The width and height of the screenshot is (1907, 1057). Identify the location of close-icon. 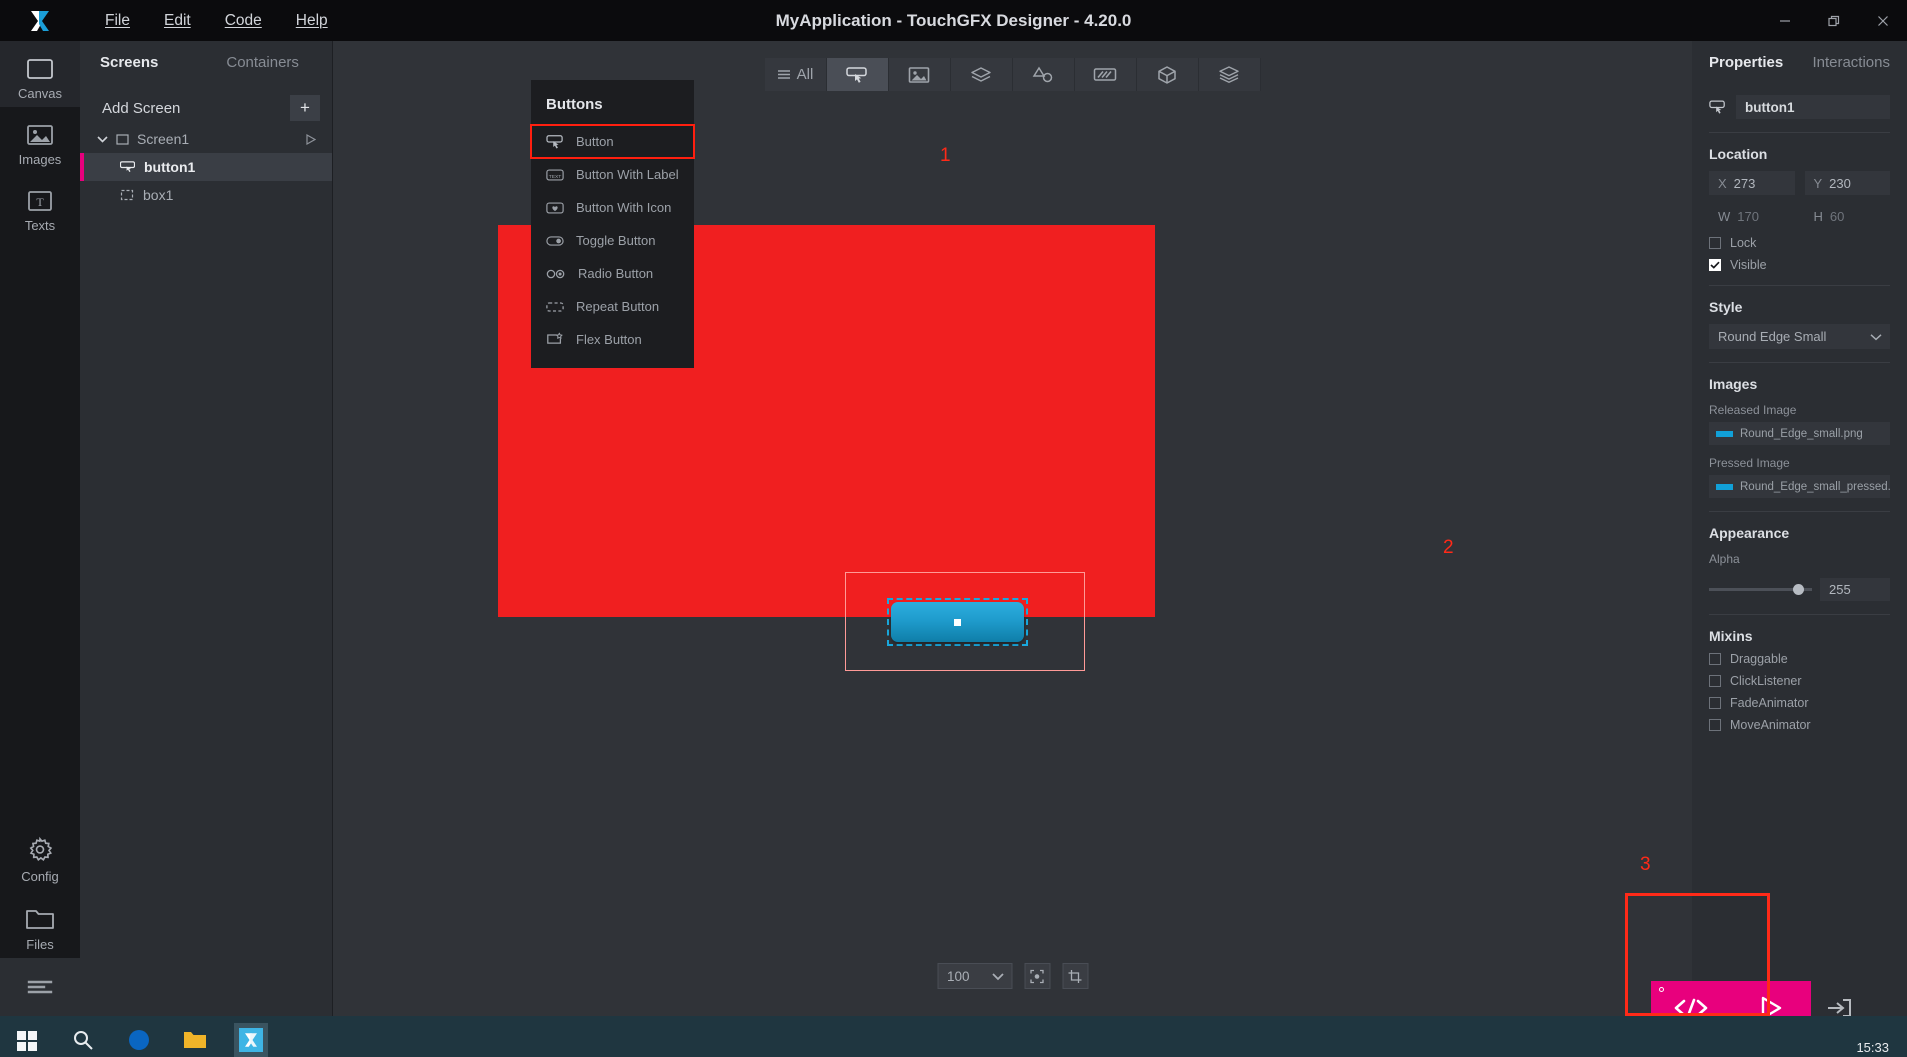
(1882, 20).